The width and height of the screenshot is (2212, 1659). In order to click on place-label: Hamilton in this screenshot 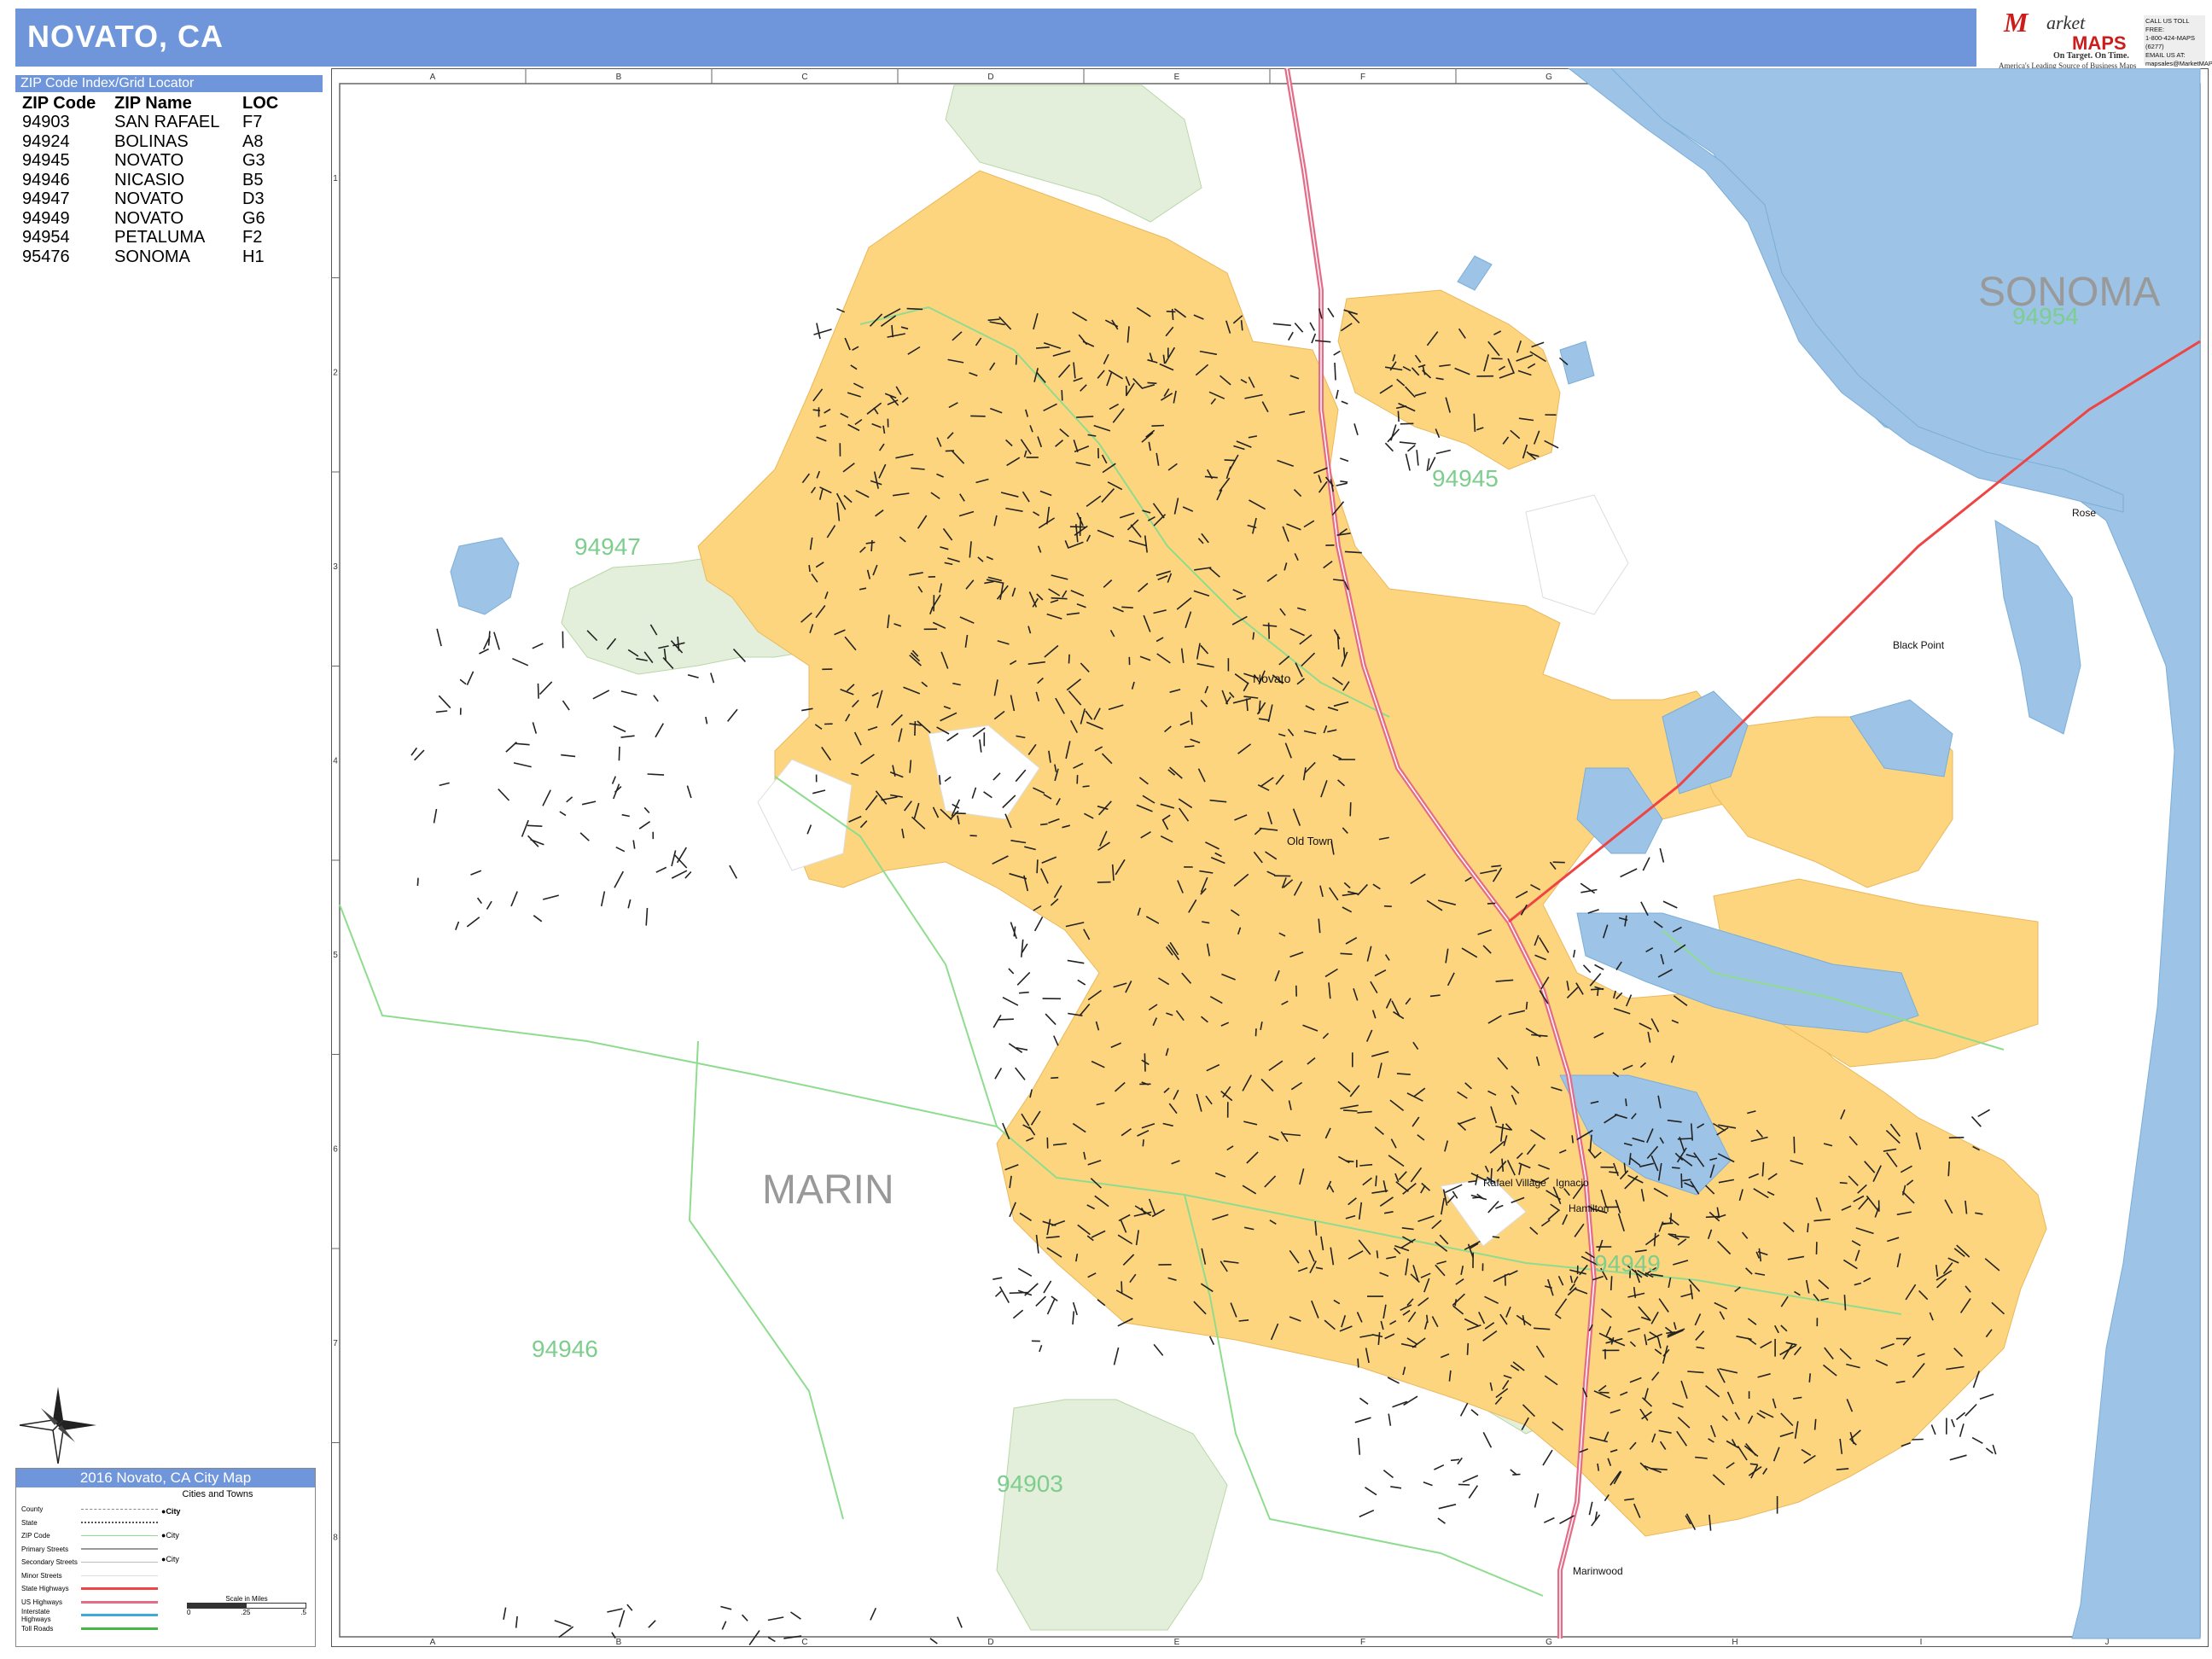, I will do `click(1589, 1208)`.